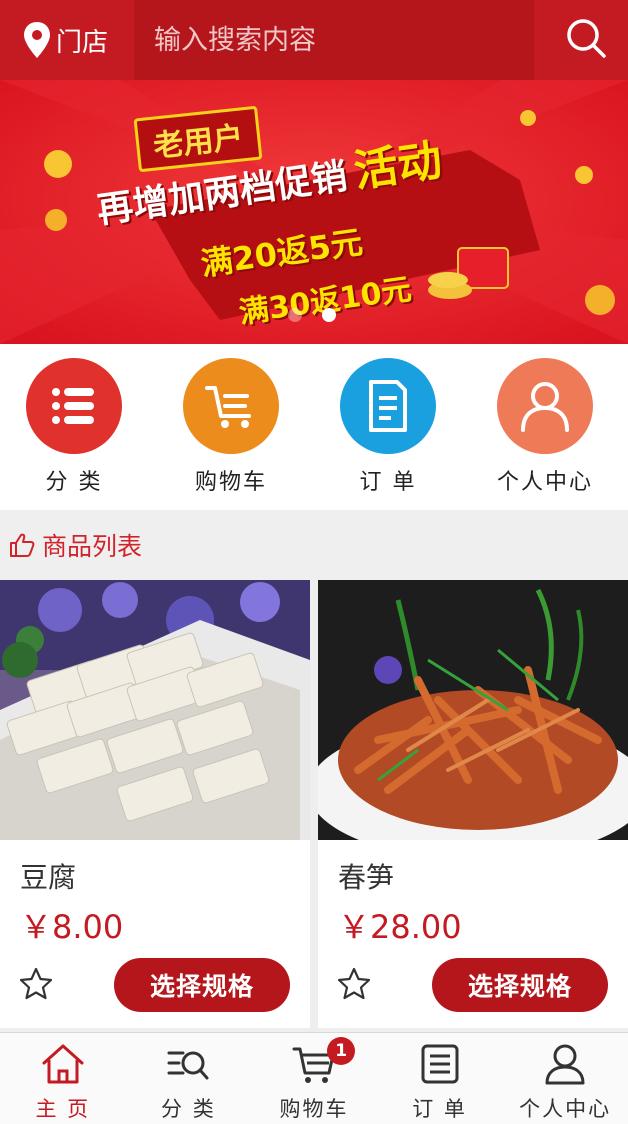 The height and width of the screenshot is (1124, 628). What do you see at coordinates (339, 40) in the screenshot?
I see `search-input` at bounding box center [339, 40].